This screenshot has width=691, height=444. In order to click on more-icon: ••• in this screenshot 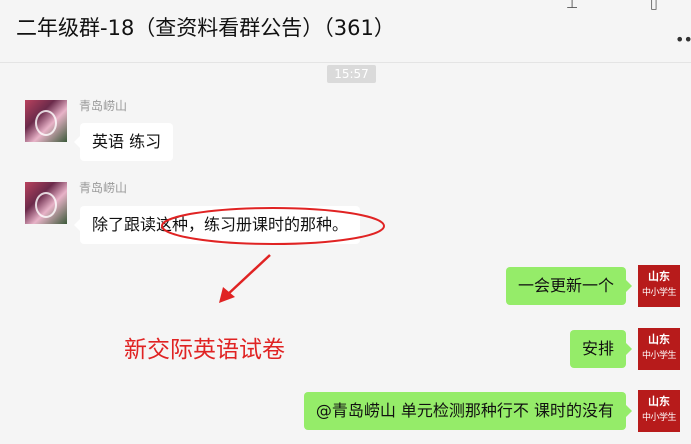, I will do `click(683, 39)`.